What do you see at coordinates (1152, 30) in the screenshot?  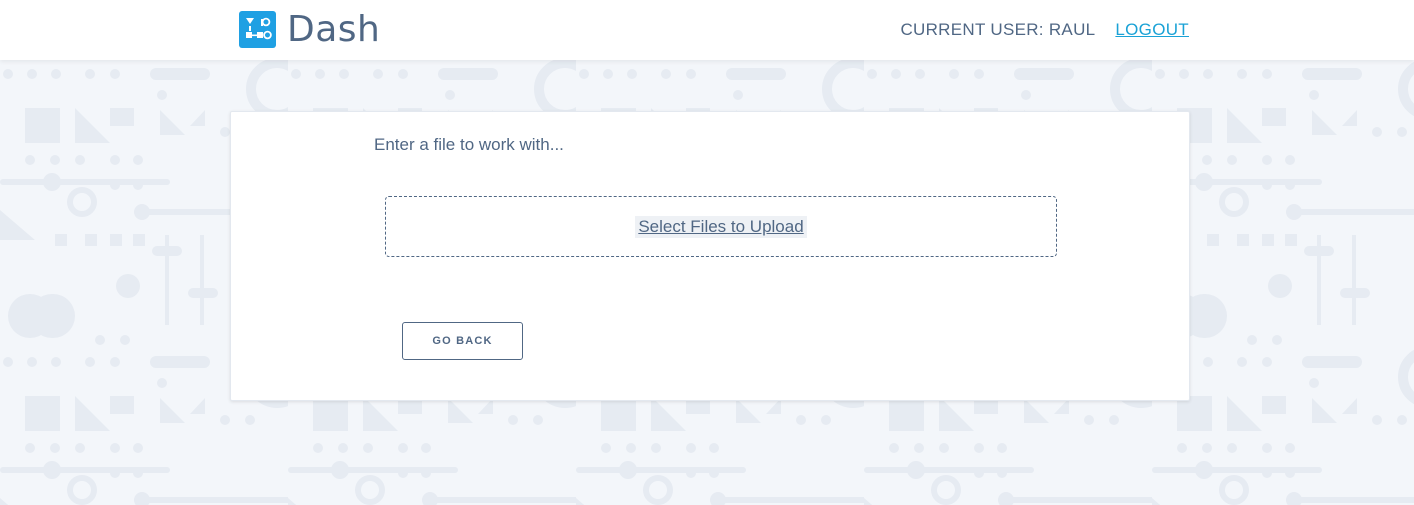 I see `logout-link: LOGOUT` at bounding box center [1152, 30].